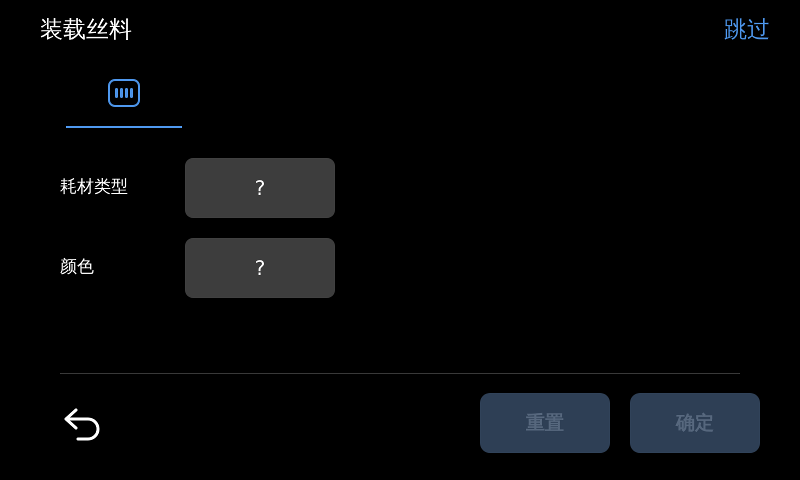  I want to click on spool-icon, so click(124, 93).